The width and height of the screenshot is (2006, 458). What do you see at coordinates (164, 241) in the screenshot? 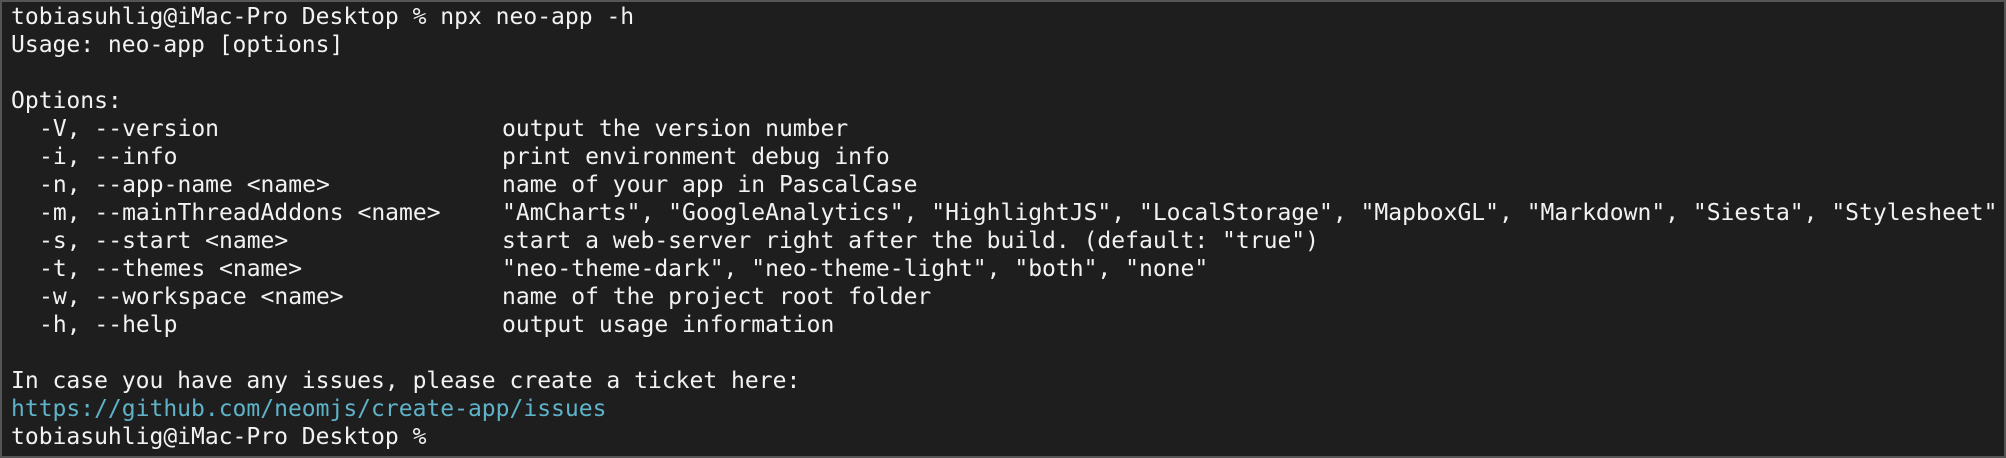
I see `option-flag: -s, --start <name>` at bounding box center [164, 241].